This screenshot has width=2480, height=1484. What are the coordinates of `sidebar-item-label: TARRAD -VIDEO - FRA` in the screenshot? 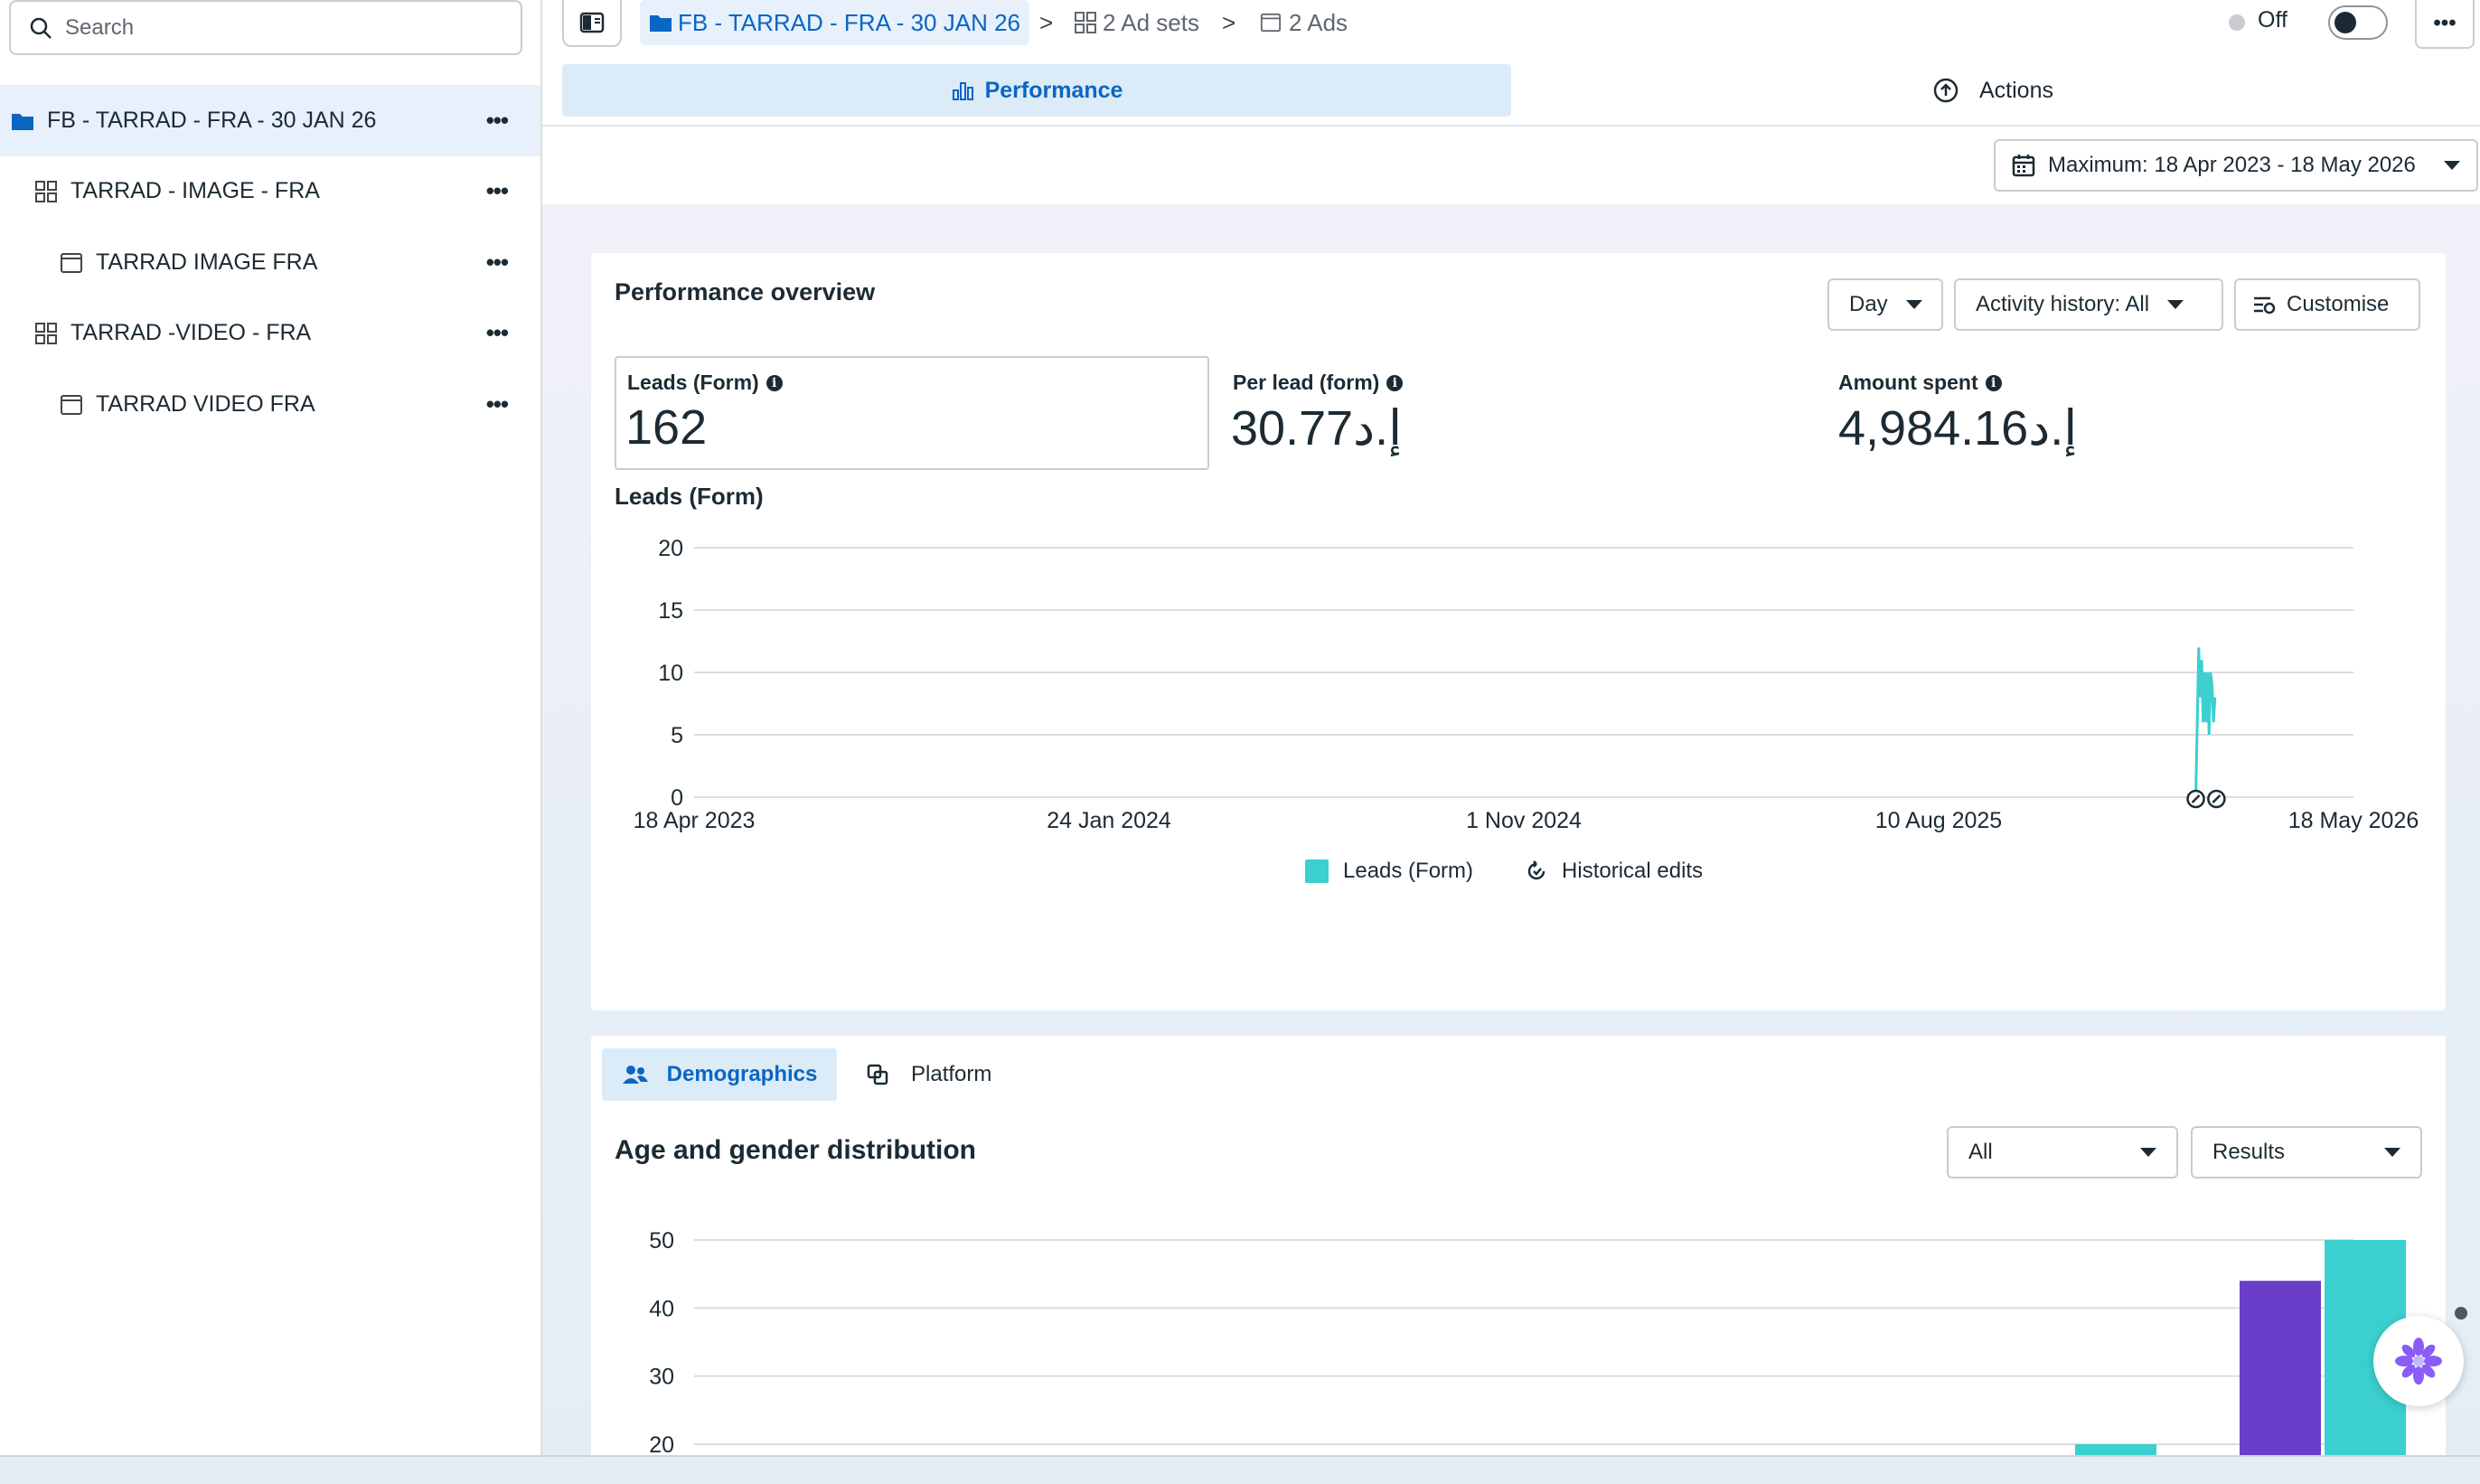 It's located at (191, 332).